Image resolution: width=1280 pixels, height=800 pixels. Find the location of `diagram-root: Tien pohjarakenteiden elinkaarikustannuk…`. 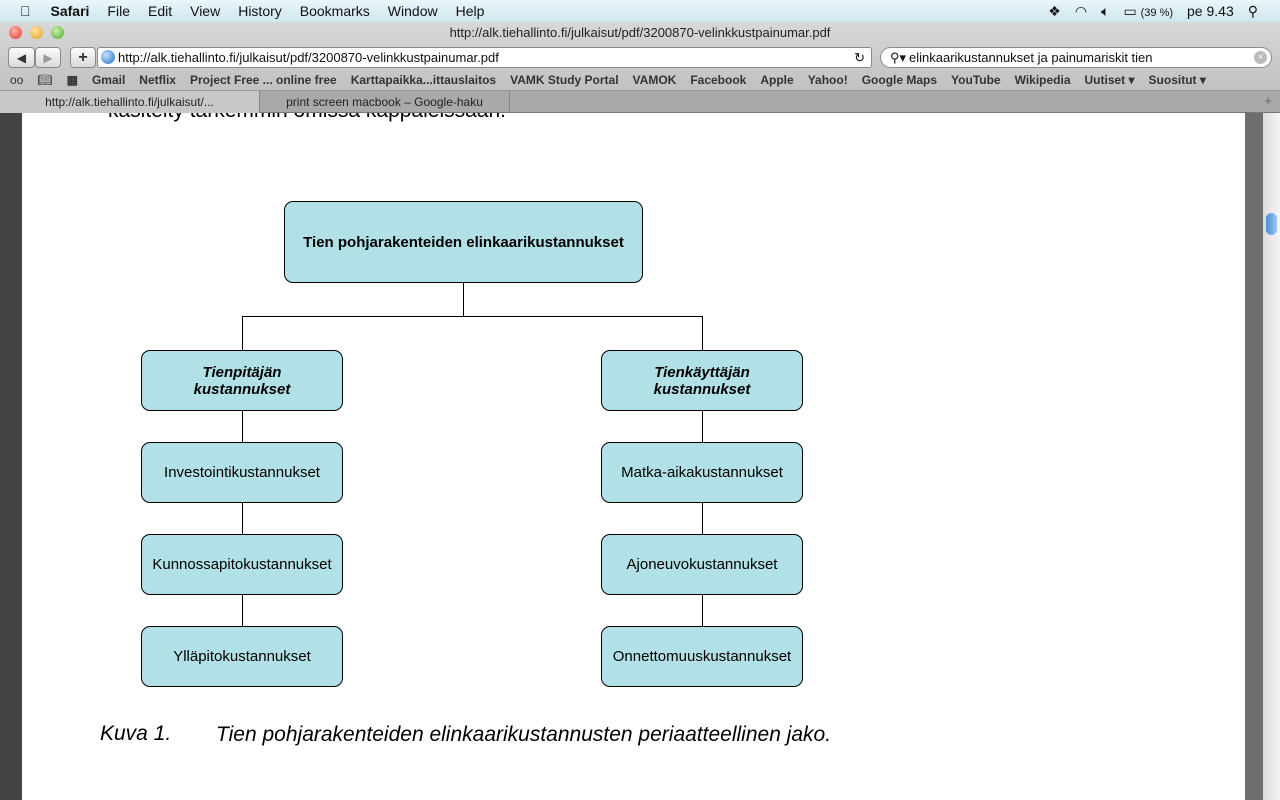

diagram-root: Tien pohjarakenteiden elinkaarikustannuk… is located at coordinates (463, 242).